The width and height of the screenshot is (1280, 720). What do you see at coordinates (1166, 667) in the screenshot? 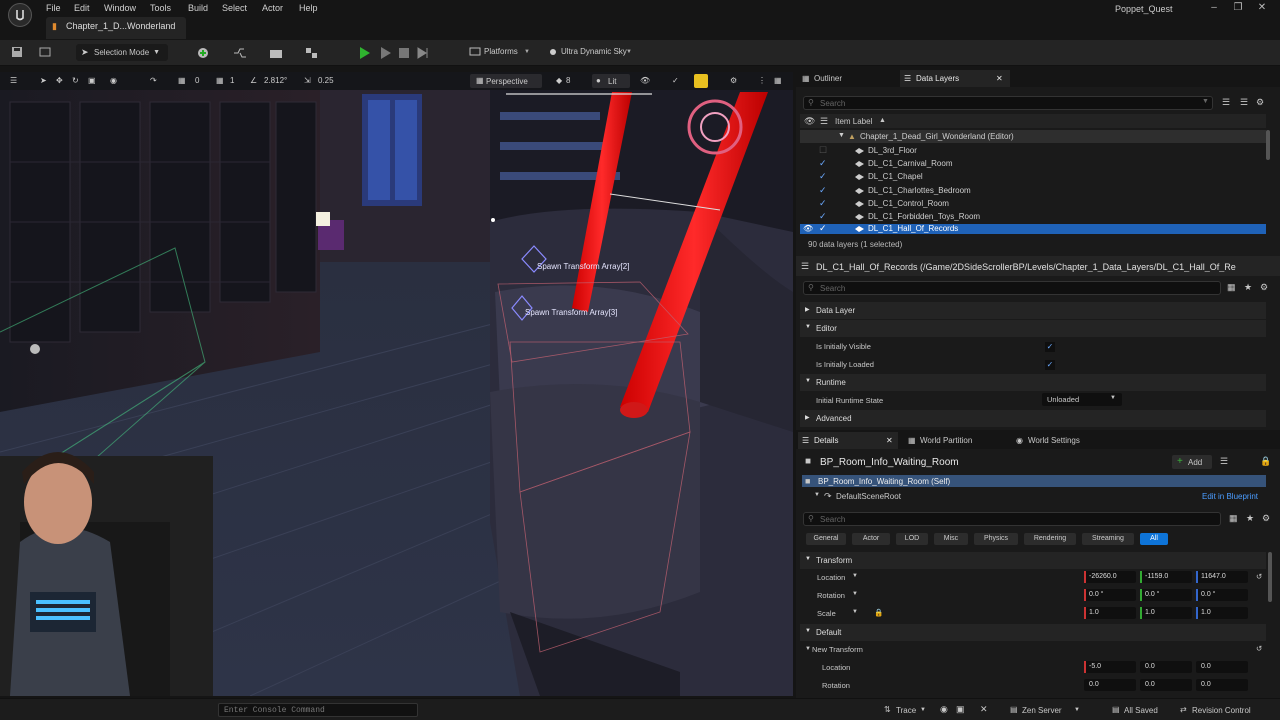
I see `nt-location-y-field: 0.0` at bounding box center [1166, 667].